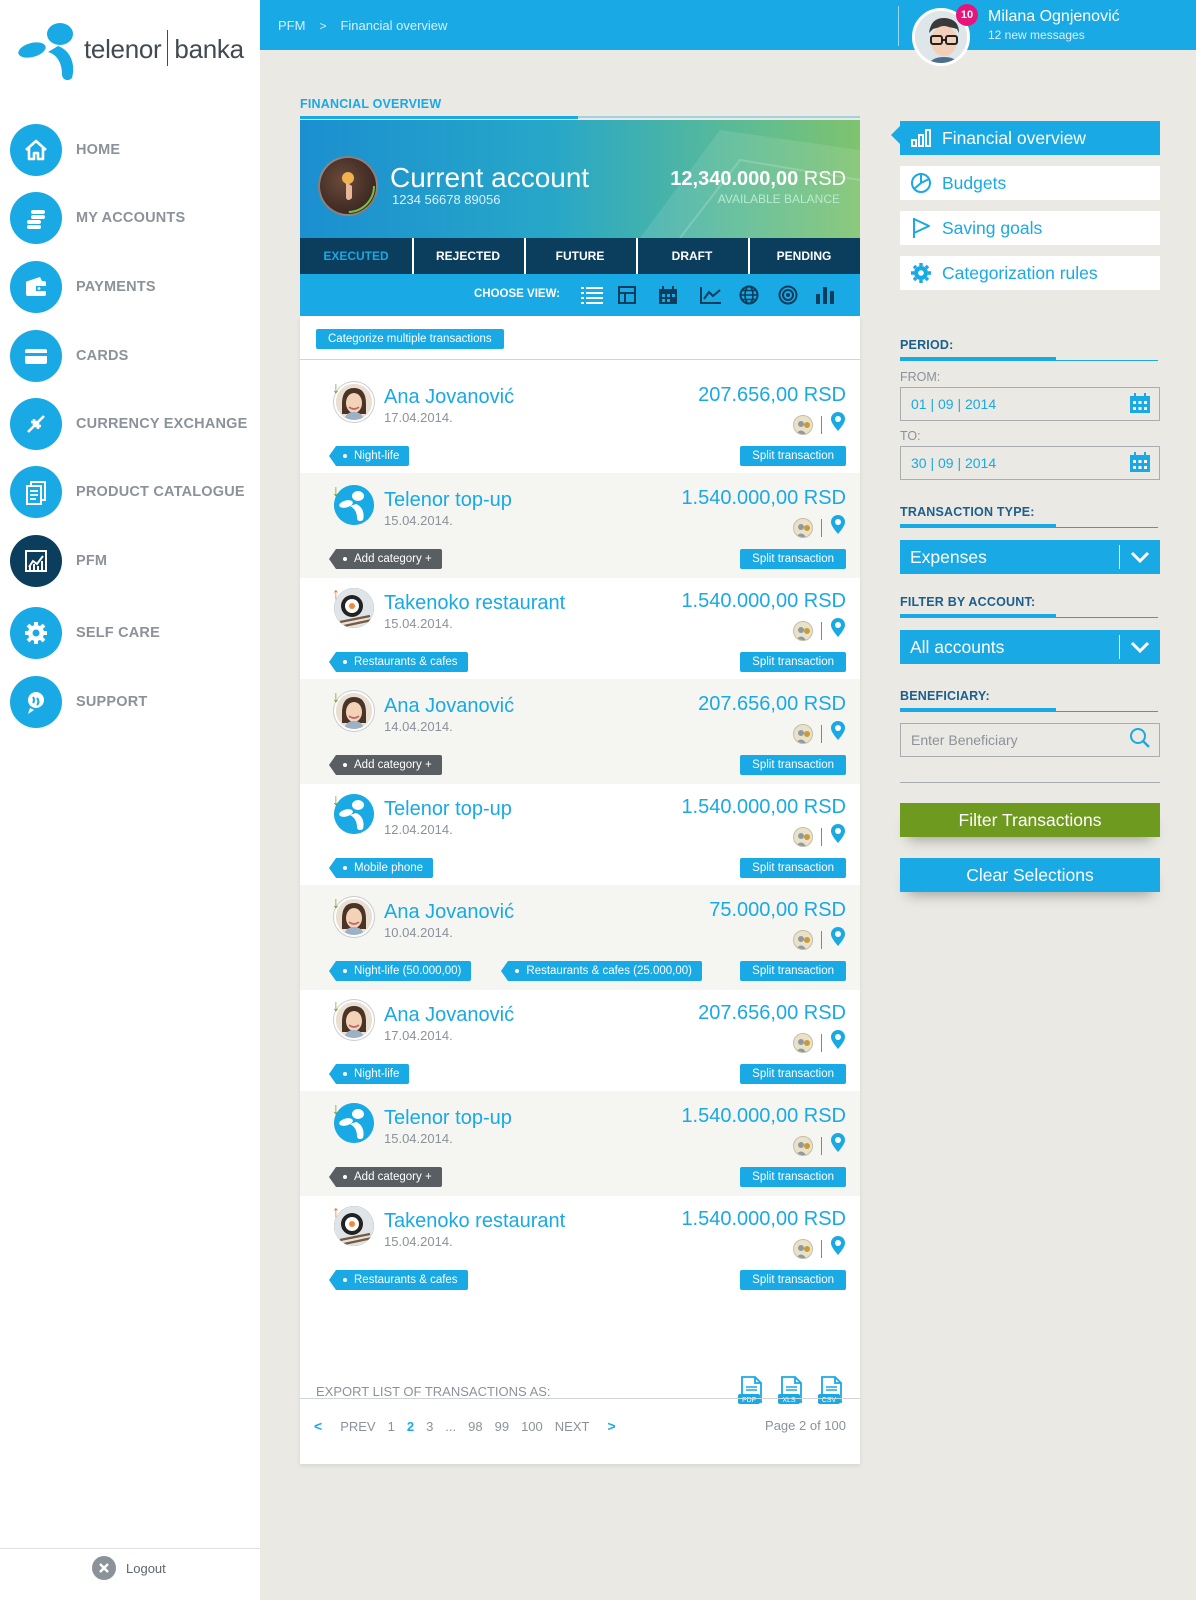 Image resolution: width=1196 pixels, height=1600 pixels. Describe the element at coordinates (1140, 740) in the screenshot. I see `search-icon` at that location.